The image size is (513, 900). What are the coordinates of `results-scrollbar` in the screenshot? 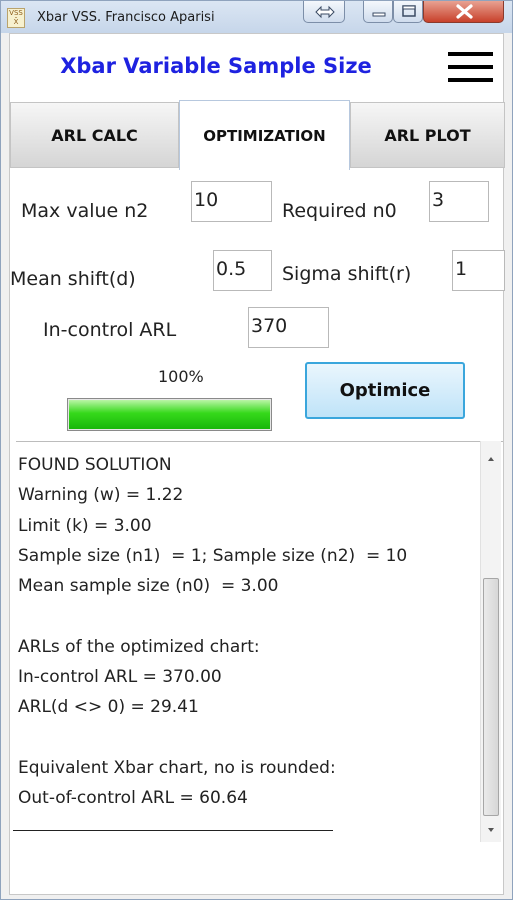 It's located at (490, 641).